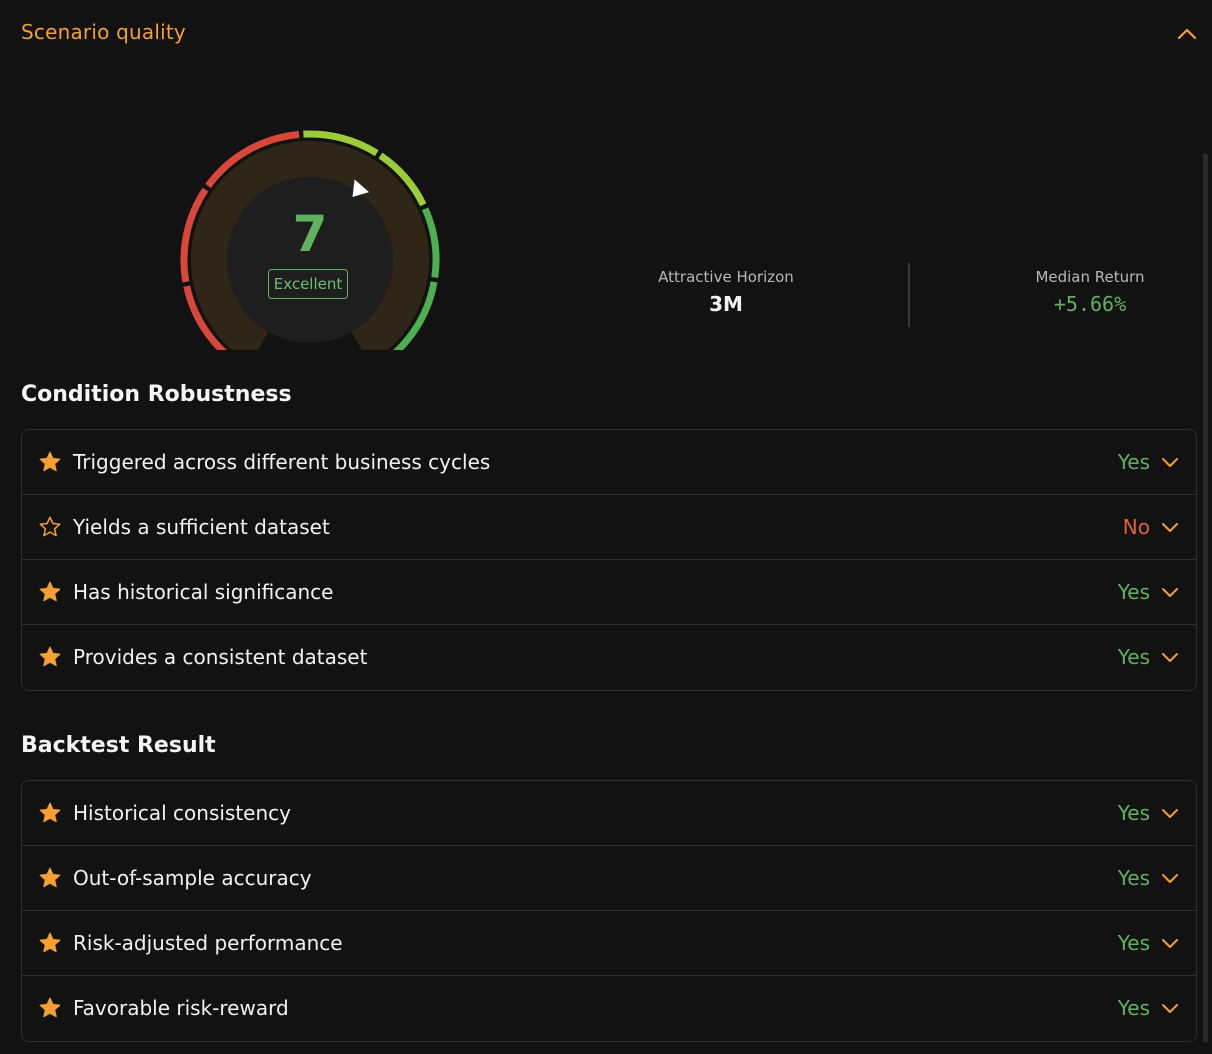  I want to click on condition-robustness-title: Condition Robustness, so click(156, 394).